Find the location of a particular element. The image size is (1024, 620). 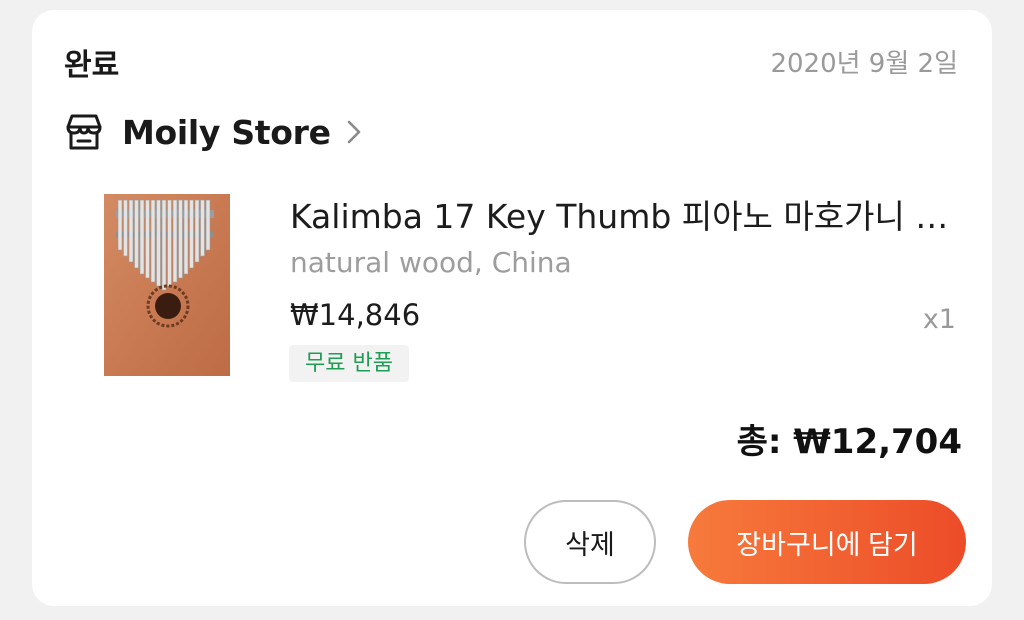

product-price: ₩14,846 is located at coordinates (355, 315).